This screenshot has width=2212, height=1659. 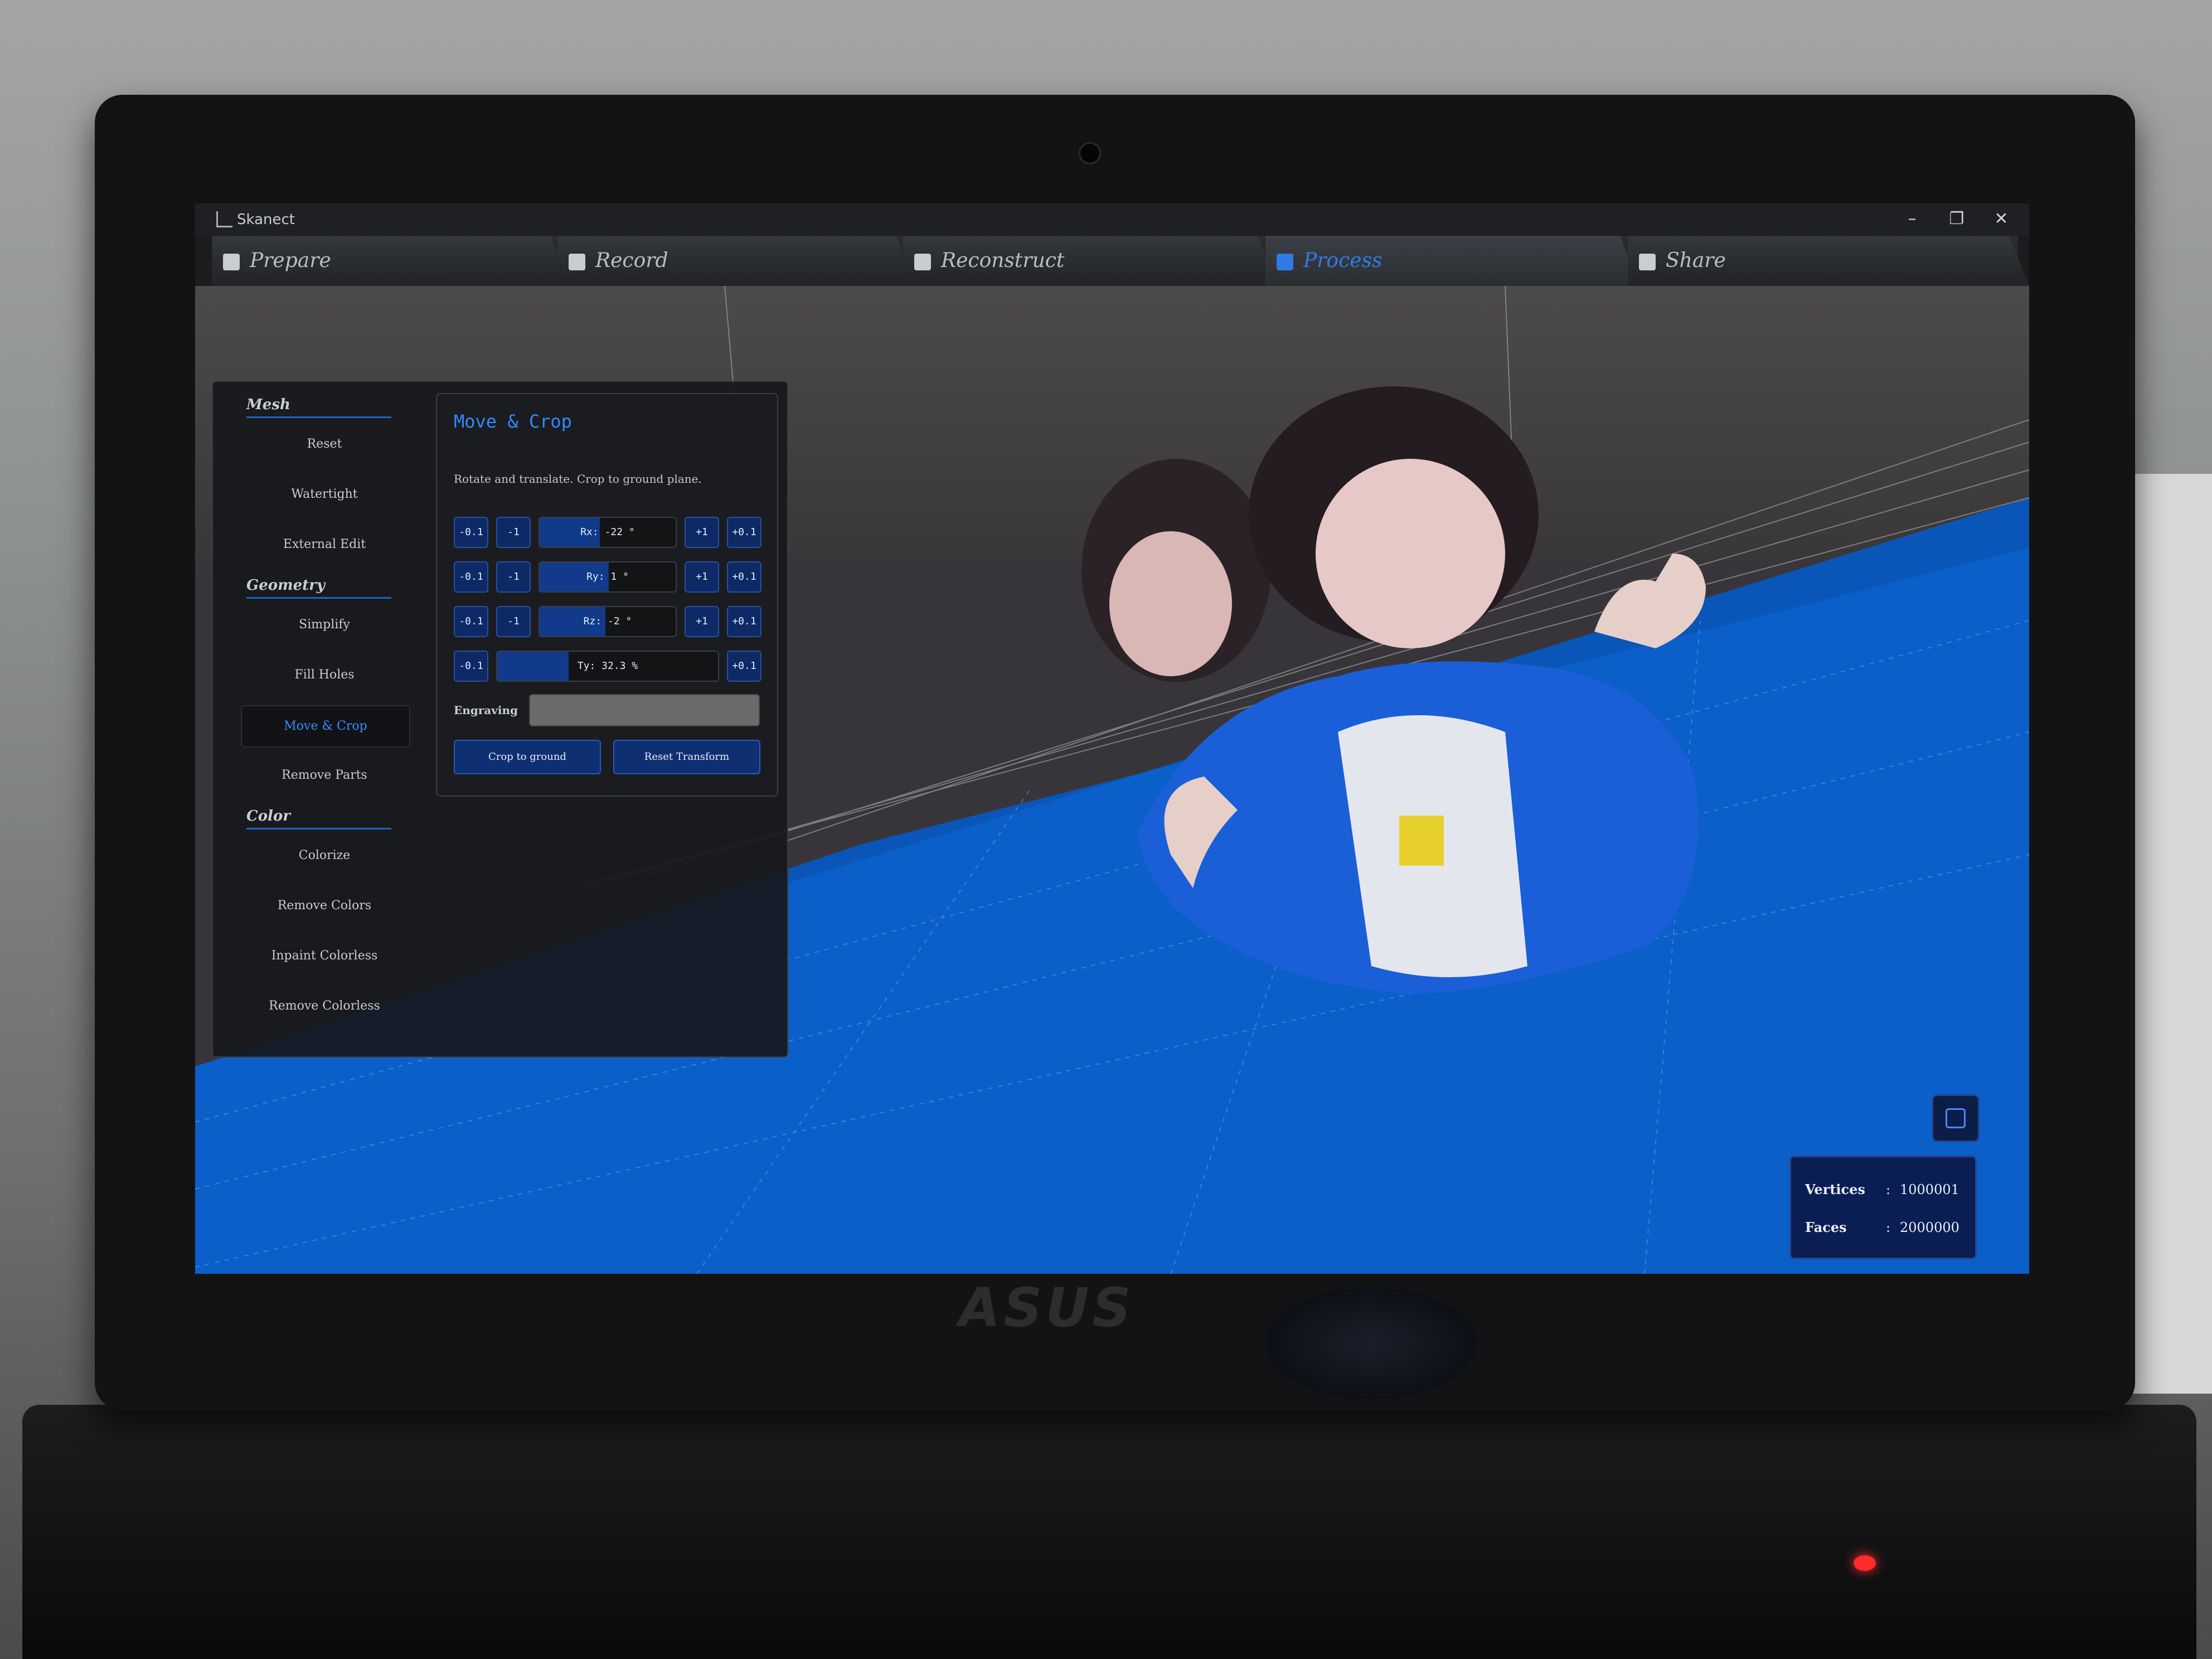 What do you see at coordinates (527, 757) in the screenshot?
I see `crop-to-ground-button: Crop to ground` at bounding box center [527, 757].